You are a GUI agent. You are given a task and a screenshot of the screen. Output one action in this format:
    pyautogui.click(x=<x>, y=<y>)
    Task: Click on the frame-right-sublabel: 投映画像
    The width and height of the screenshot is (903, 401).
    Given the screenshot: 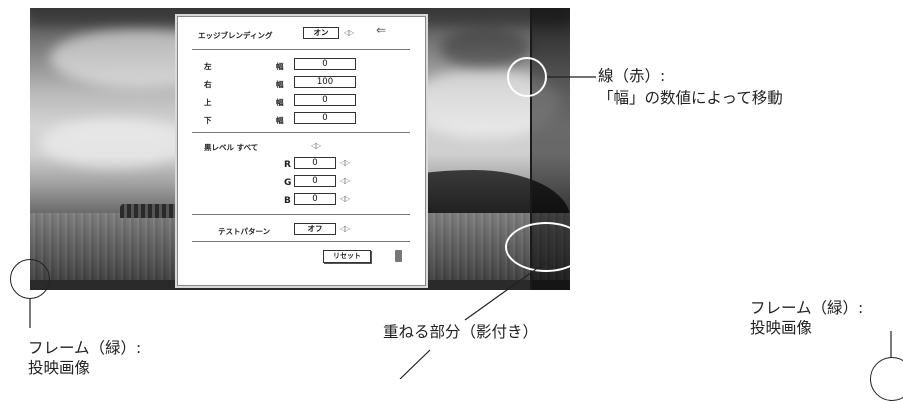 What is the action you would take?
    pyautogui.click(x=781, y=328)
    